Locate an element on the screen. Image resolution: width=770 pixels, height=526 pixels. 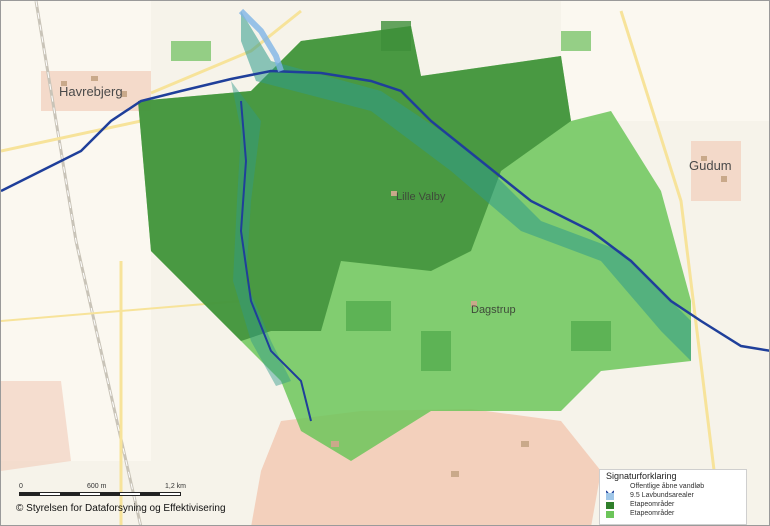
scale-bar: 0 600 m 1,2 km is located at coordinates (104, 492).